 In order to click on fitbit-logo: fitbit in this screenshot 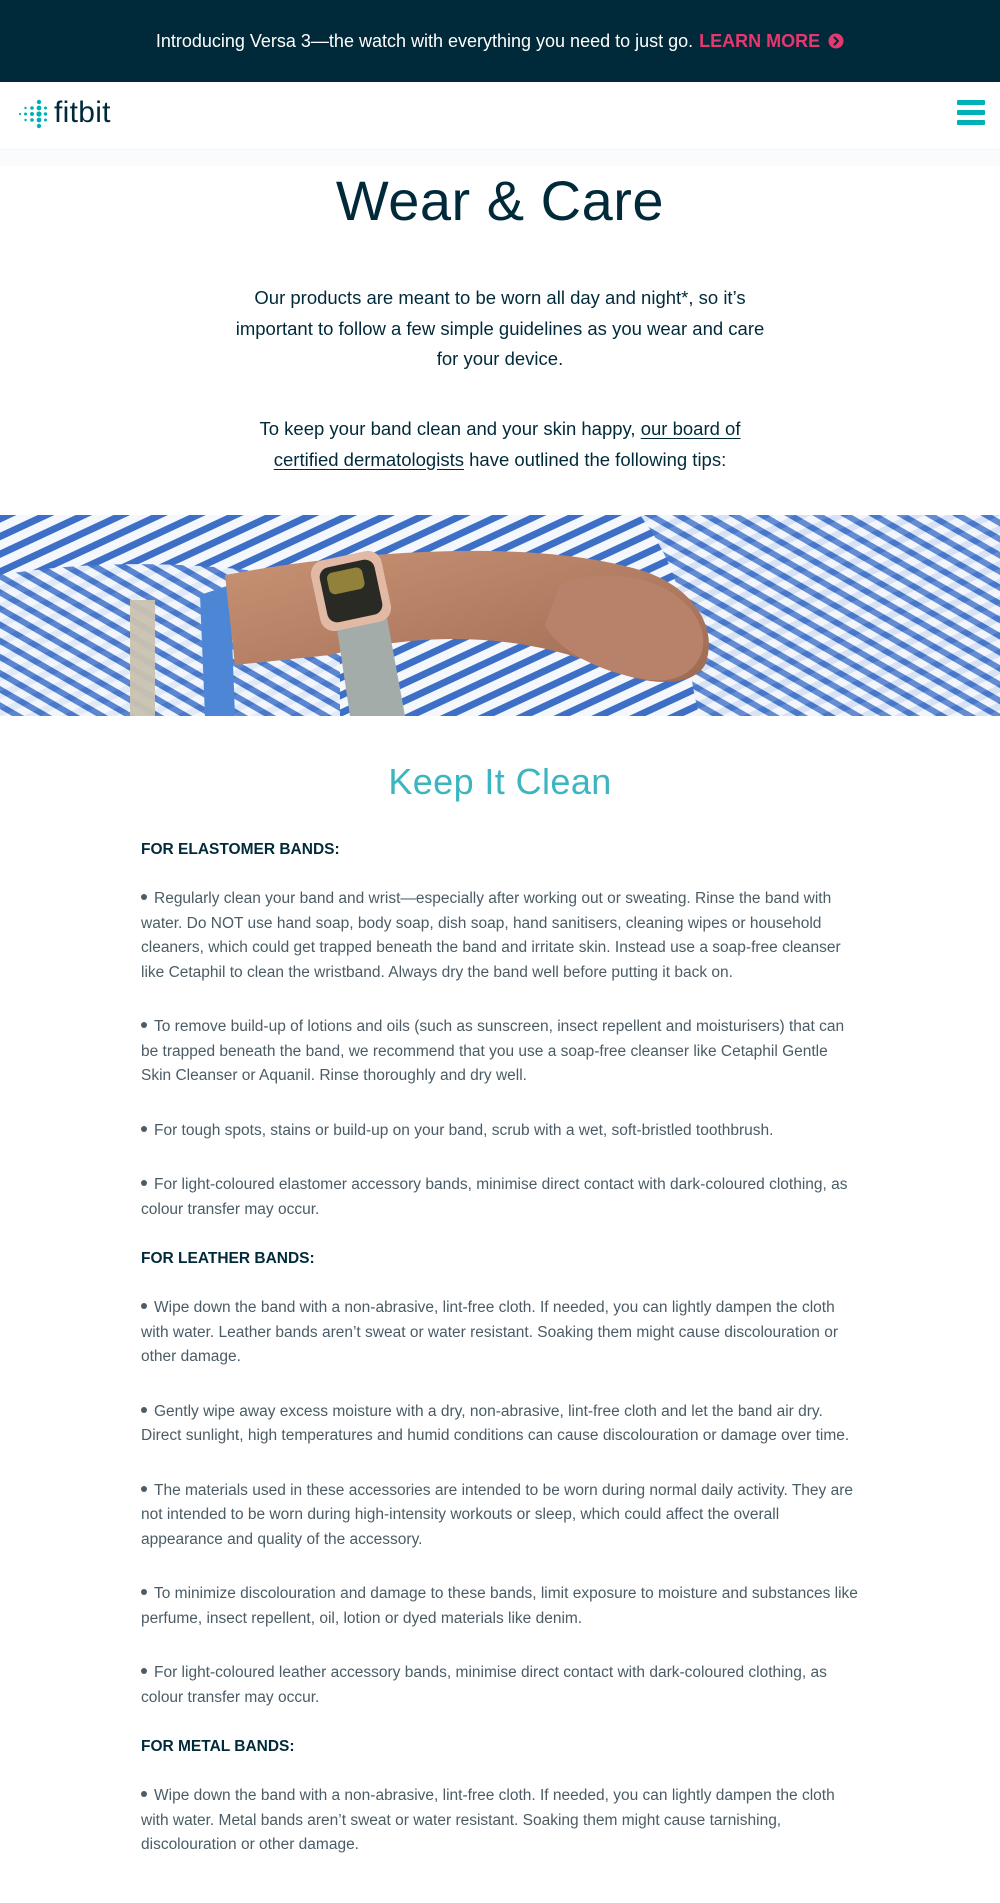, I will do `click(64, 113)`.